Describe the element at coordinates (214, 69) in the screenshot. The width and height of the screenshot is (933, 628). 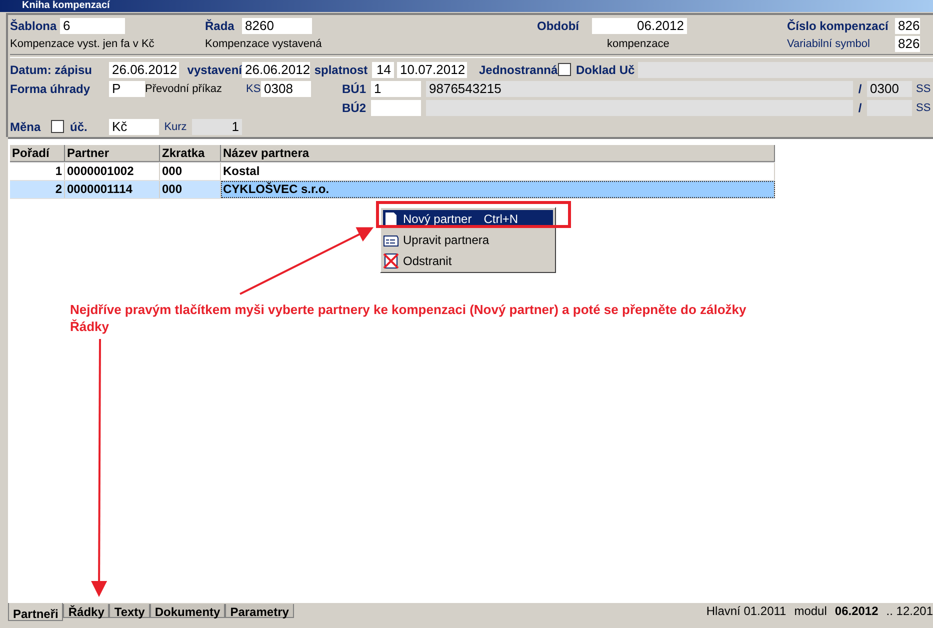
I see `field-label: vystavení` at that location.